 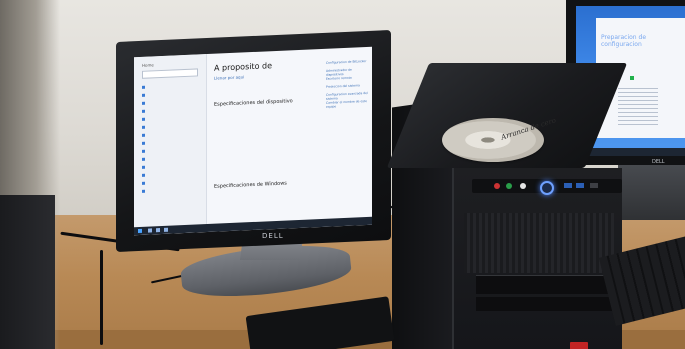 What do you see at coordinates (509, 186) in the screenshot?
I see `audio-jack` at bounding box center [509, 186].